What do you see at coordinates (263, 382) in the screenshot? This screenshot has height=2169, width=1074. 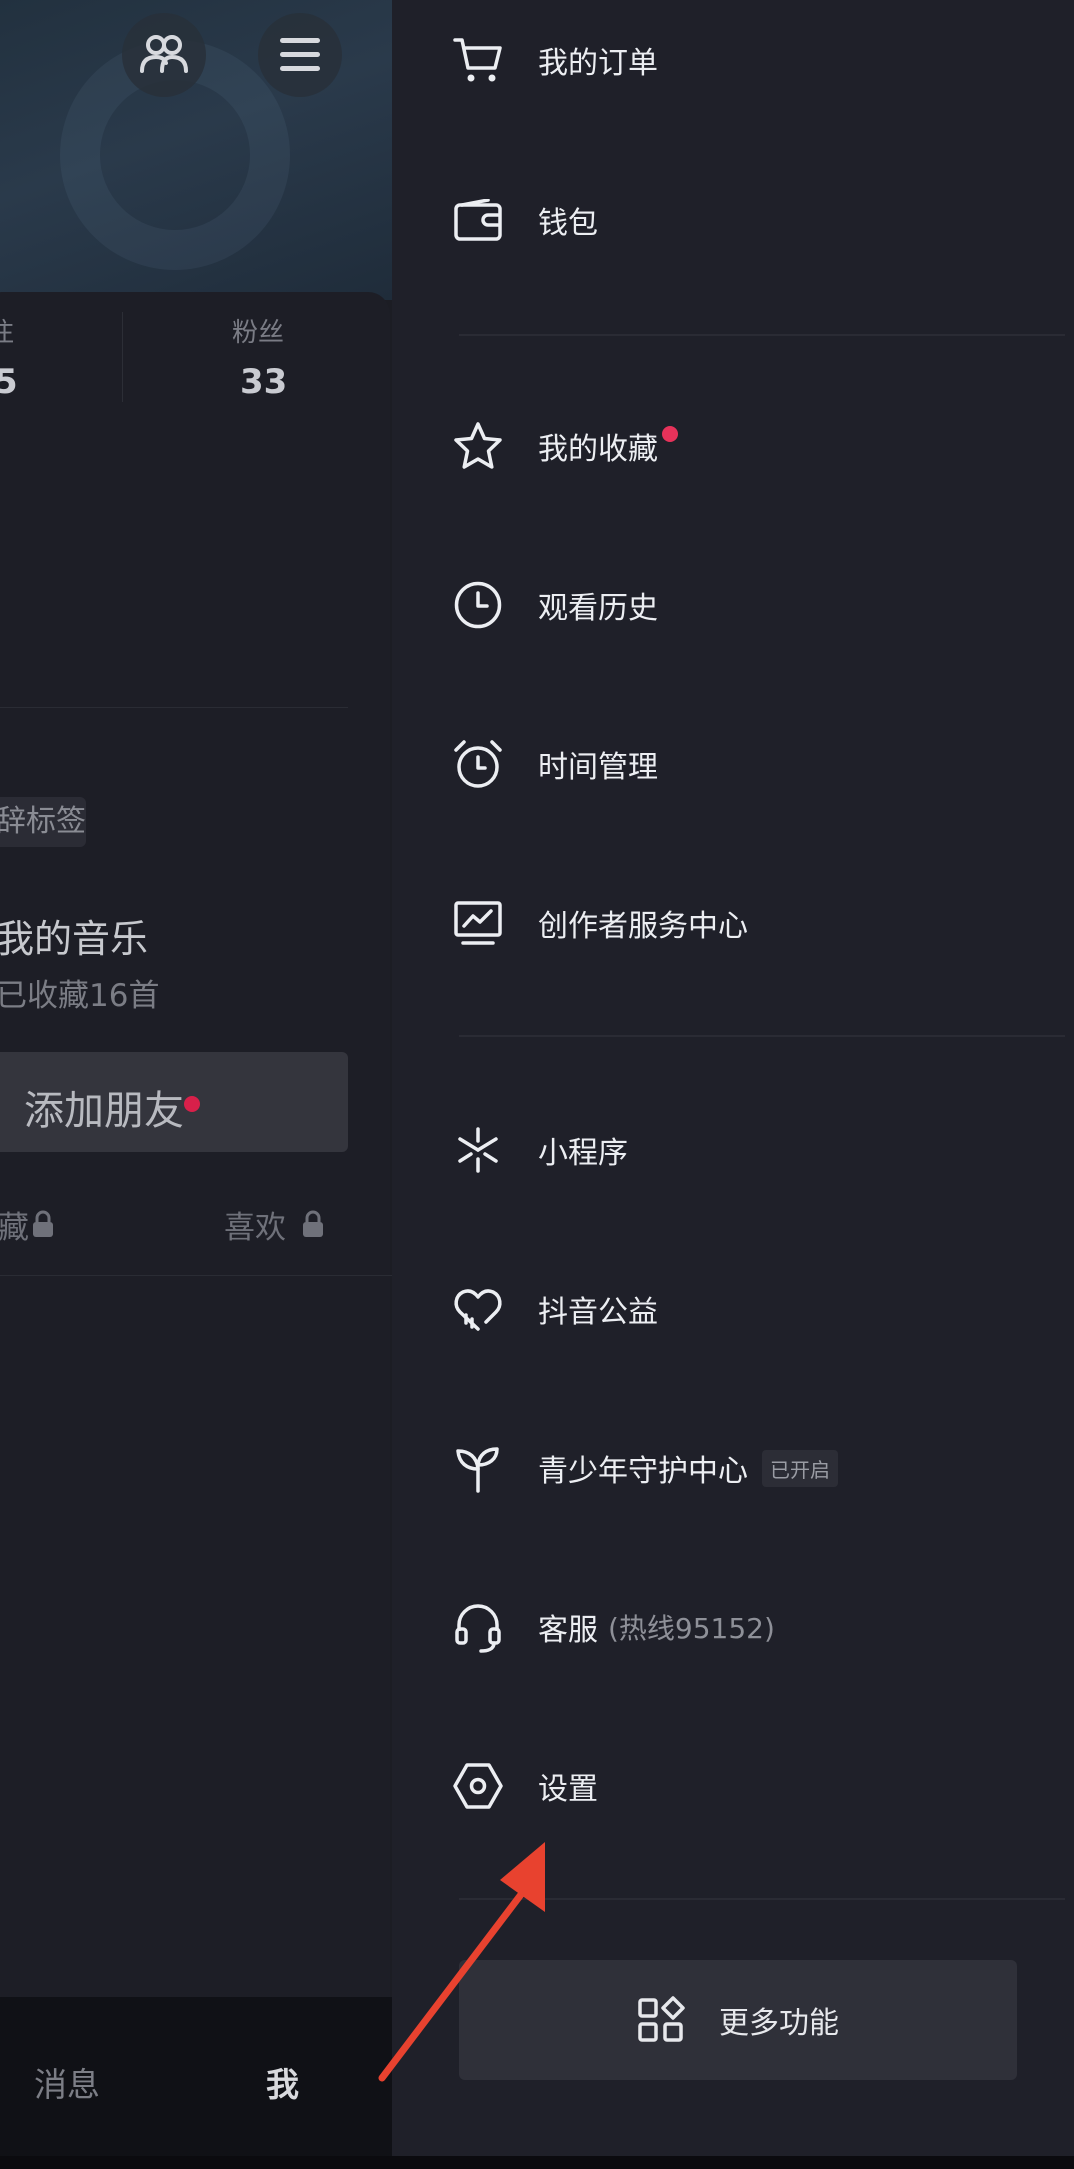 I see `followers-count: 33` at bounding box center [263, 382].